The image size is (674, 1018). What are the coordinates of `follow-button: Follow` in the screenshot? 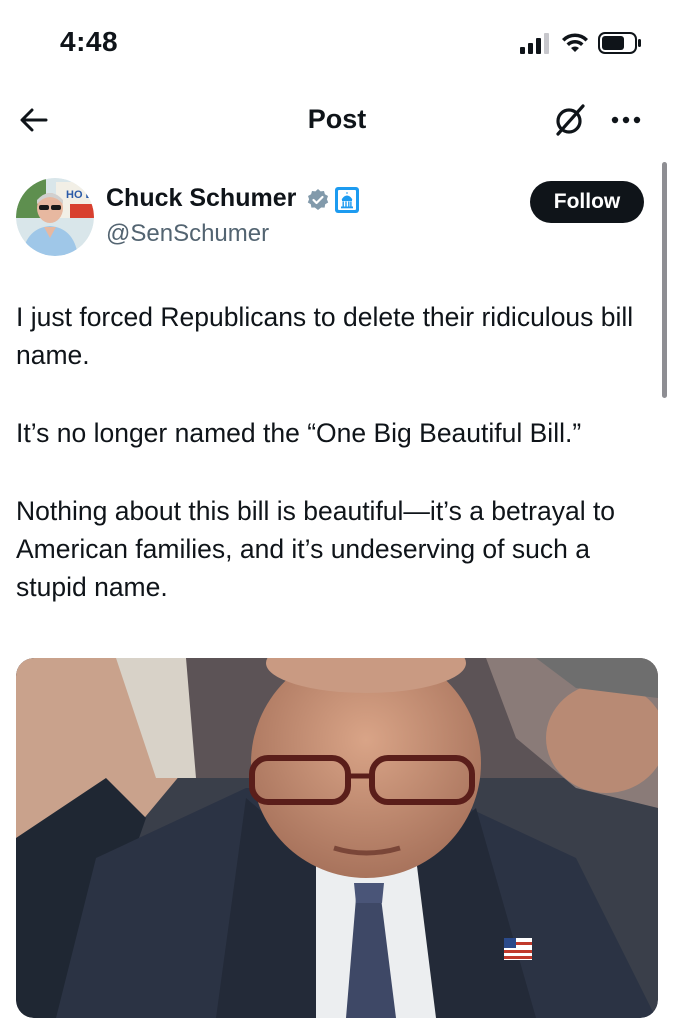 It's located at (587, 202).